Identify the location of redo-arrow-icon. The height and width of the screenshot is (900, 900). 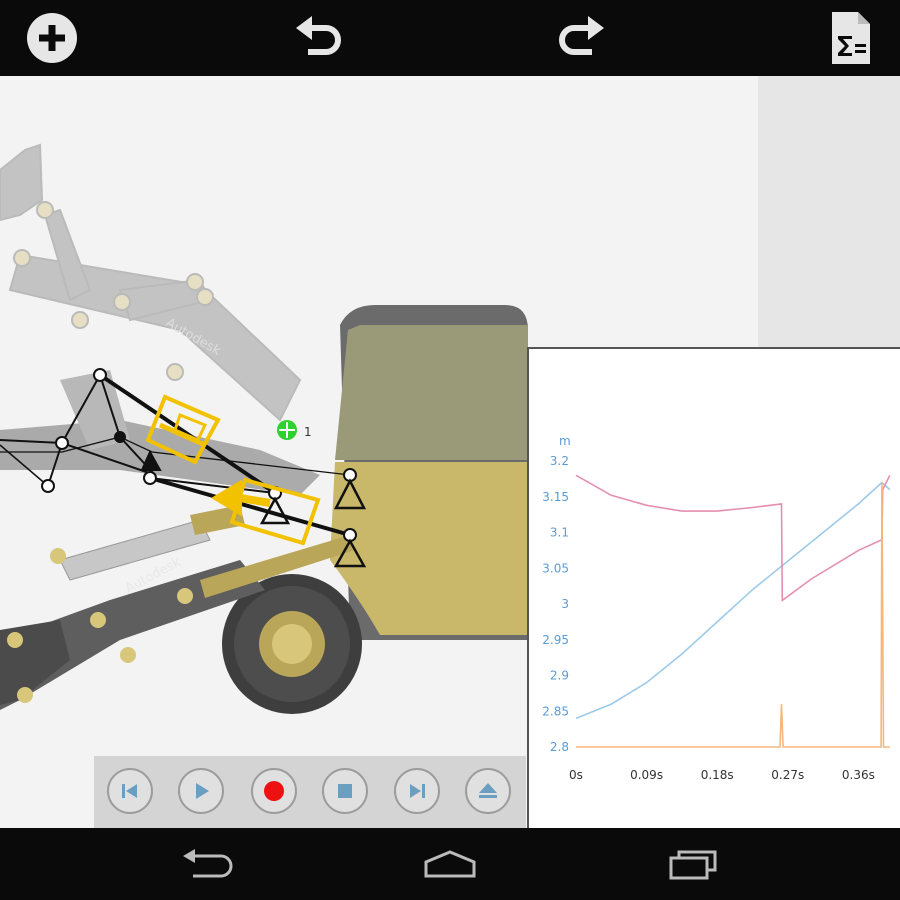
(581, 35).